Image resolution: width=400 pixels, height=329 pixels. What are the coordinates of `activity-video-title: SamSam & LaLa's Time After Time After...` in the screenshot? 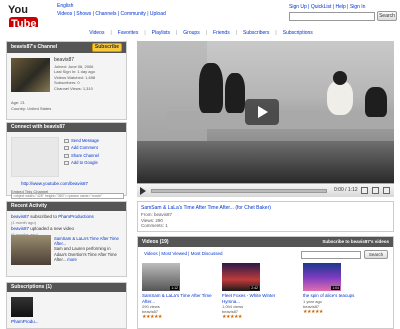 It's located at (89, 241).